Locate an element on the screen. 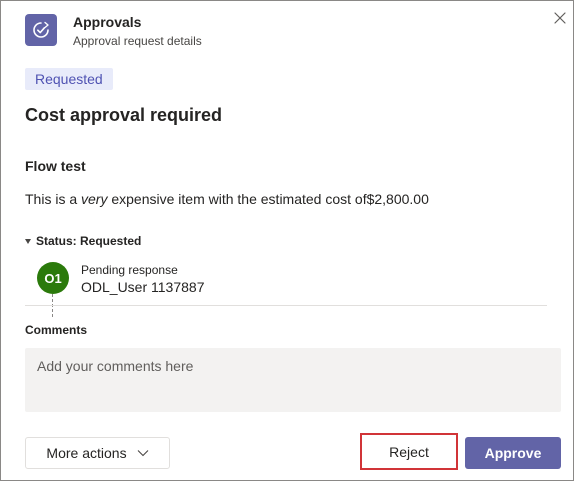  close-icon is located at coordinates (560, 18).